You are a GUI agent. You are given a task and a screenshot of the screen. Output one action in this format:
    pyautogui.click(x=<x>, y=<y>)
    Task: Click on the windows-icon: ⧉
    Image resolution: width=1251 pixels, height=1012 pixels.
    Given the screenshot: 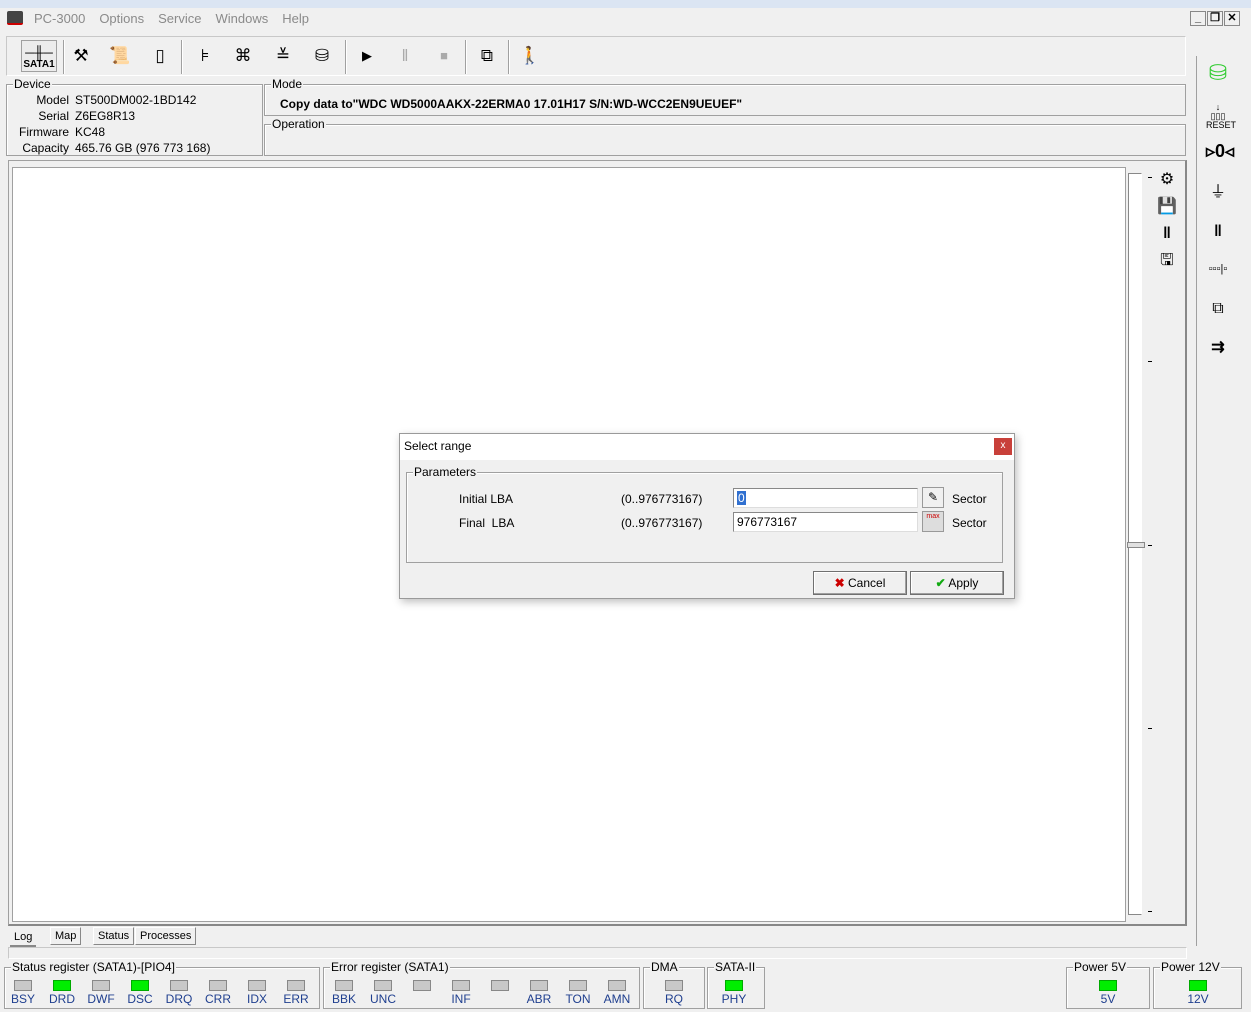 What is the action you would take?
    pyautogui.click(x=487, y=56)
    